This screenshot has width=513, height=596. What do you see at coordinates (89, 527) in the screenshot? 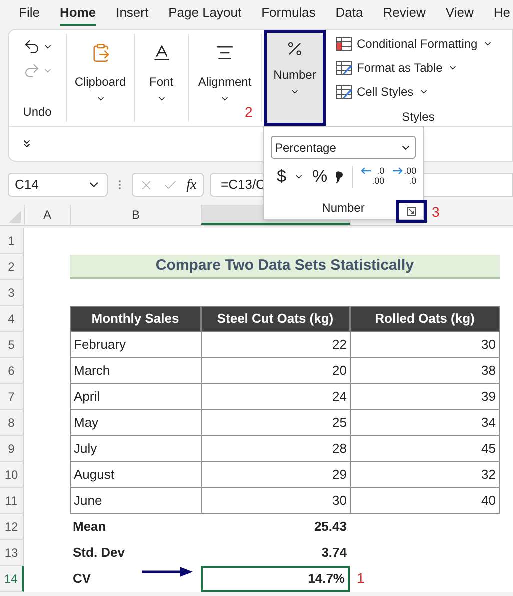
I see `stat-label: Mean` at bounding box center [89, 527].